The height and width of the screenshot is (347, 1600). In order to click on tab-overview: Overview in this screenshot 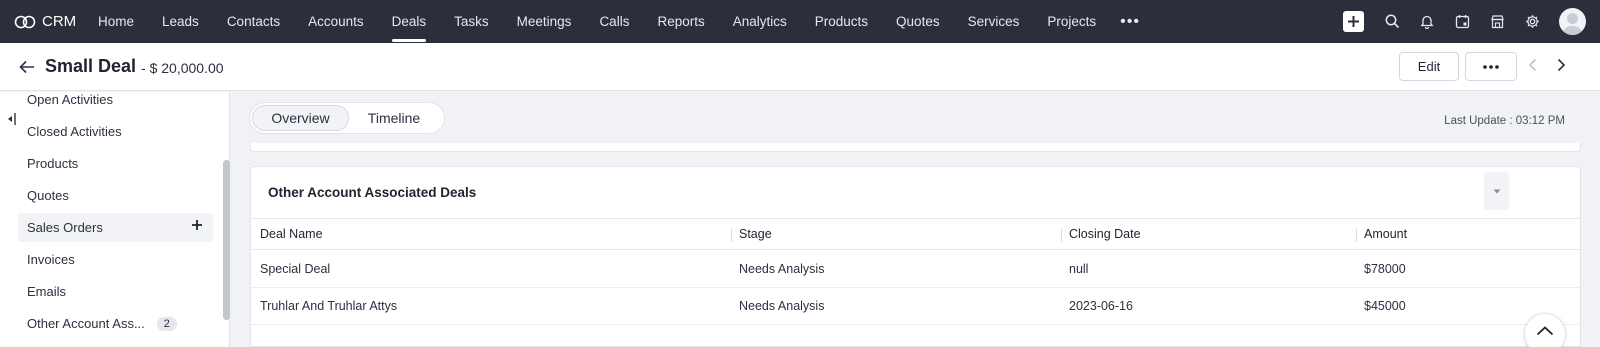, I will do `click(300, 118)`.